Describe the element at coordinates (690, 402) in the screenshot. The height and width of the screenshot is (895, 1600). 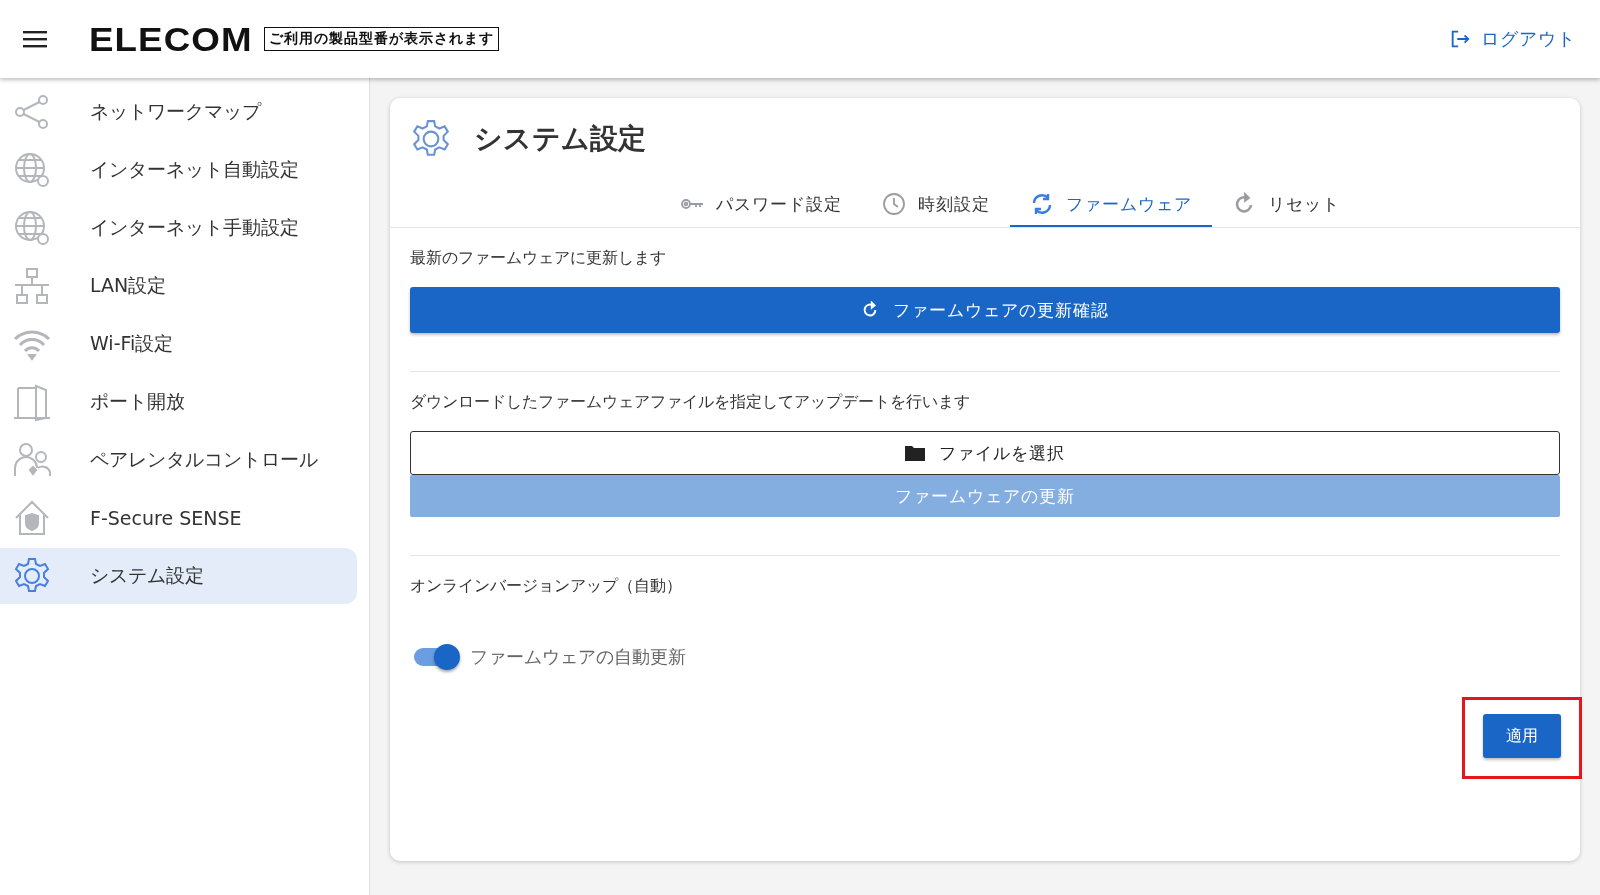
I see `section-description: ダウンロードしたファームウェアファイルを指定してアップデートを行います` at that location.